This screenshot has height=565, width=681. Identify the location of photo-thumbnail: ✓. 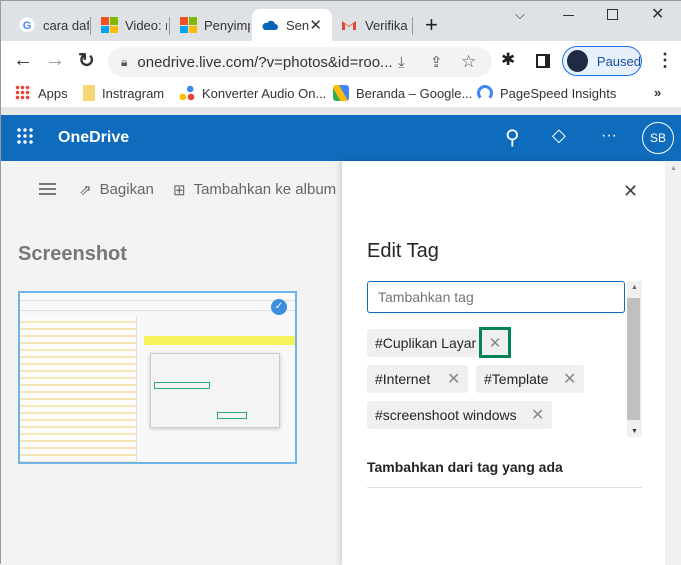
(157, 377).